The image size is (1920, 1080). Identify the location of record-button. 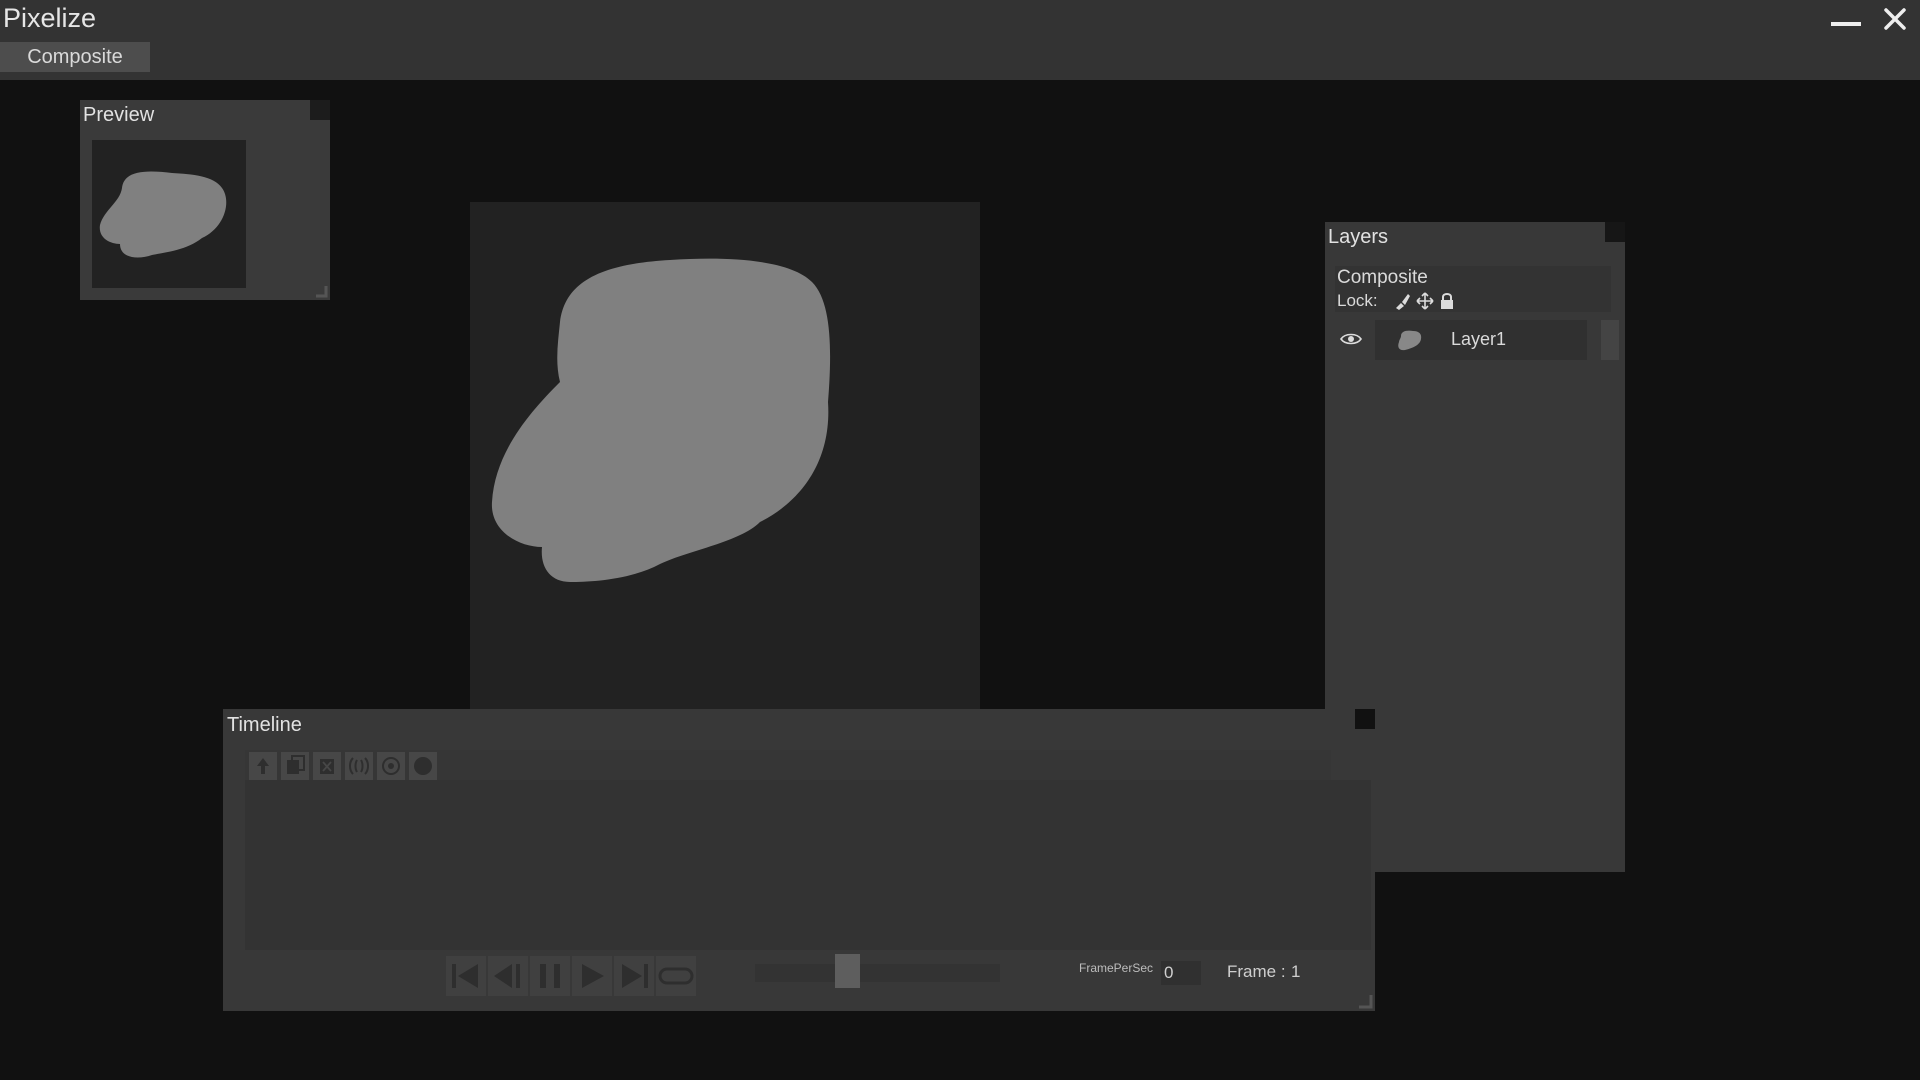
(423, 766).